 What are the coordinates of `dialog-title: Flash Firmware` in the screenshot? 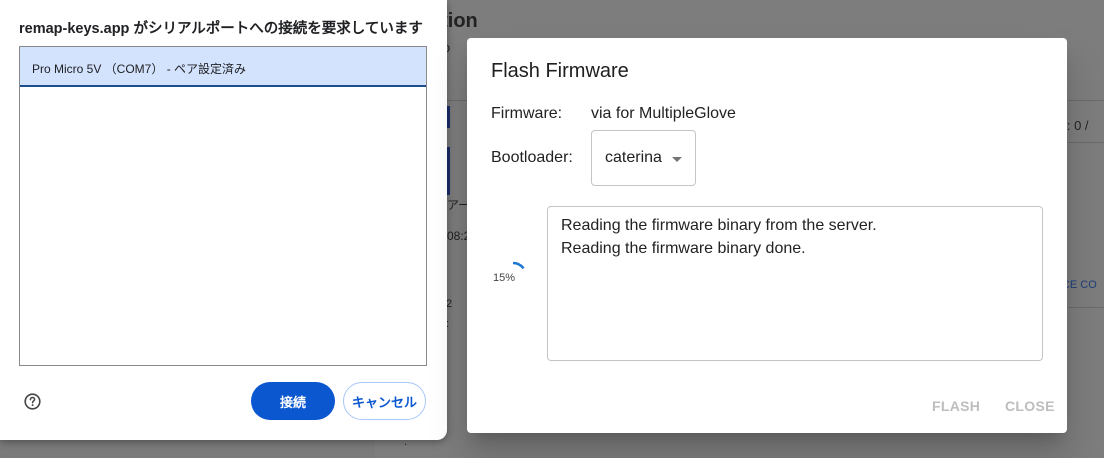 It's located at (560, 71).